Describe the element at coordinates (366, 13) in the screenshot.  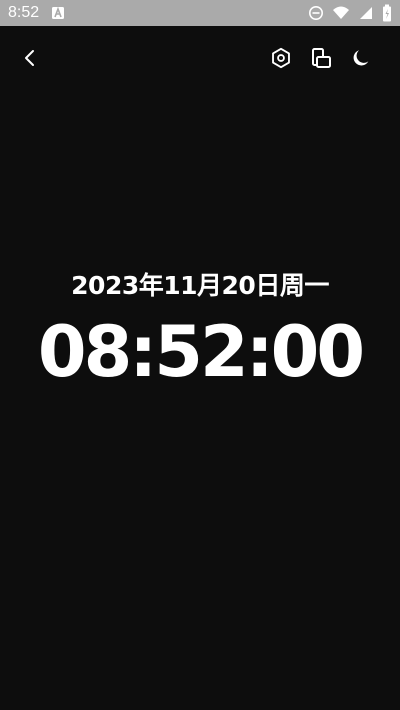
I see `cellular-signal-icon` at that location.